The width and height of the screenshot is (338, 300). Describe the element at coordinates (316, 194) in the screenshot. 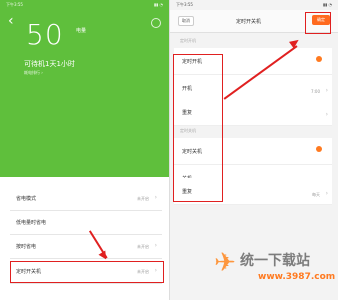

I see `row-value: 每天` at that location.